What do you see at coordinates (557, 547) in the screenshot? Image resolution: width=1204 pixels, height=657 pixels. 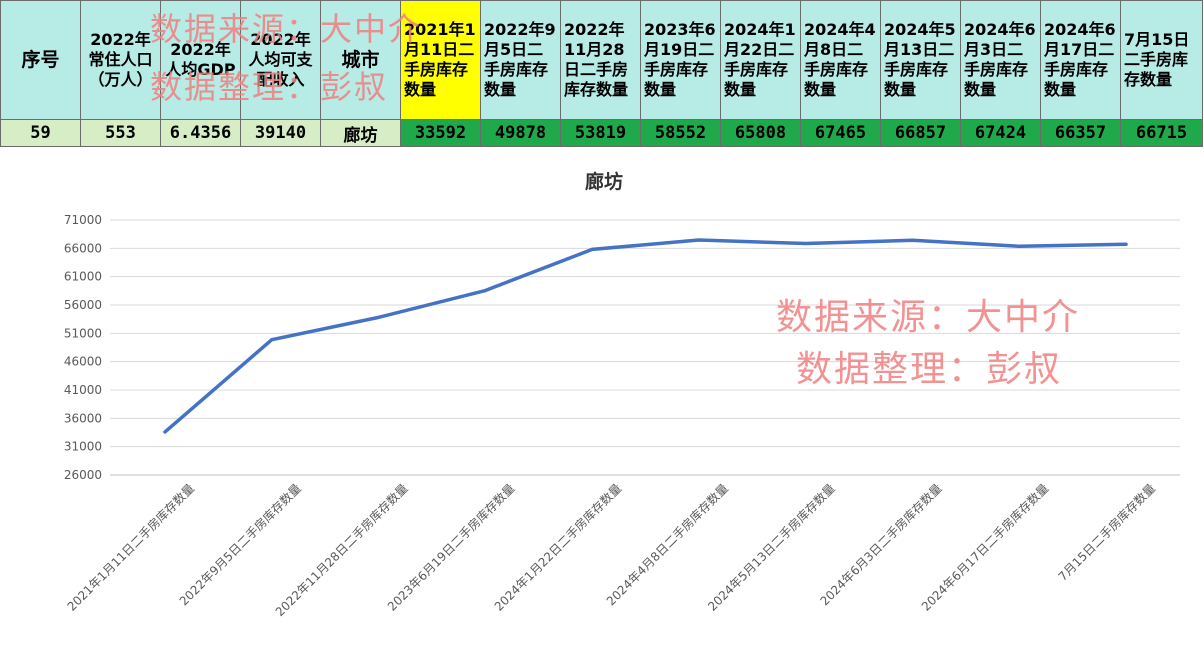 I see `x-tick-label: 2024年1月22日二手房库存数量` at bounding box center [557, 547].